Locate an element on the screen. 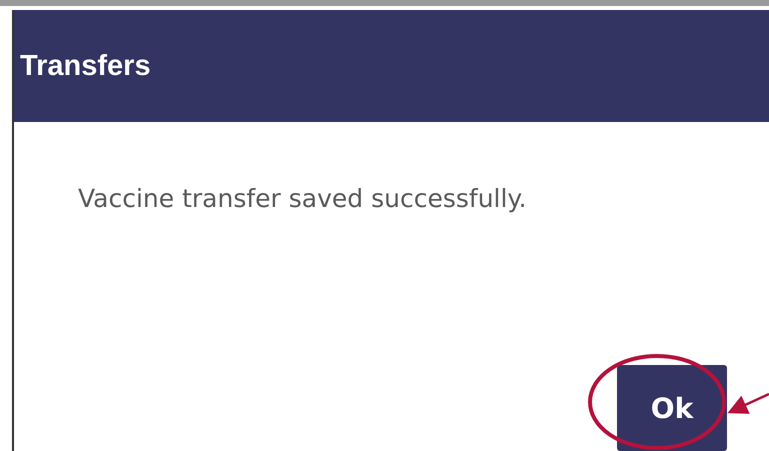 The image size is (769, 451). pointer-arrow is located at coordinates (748, 403).